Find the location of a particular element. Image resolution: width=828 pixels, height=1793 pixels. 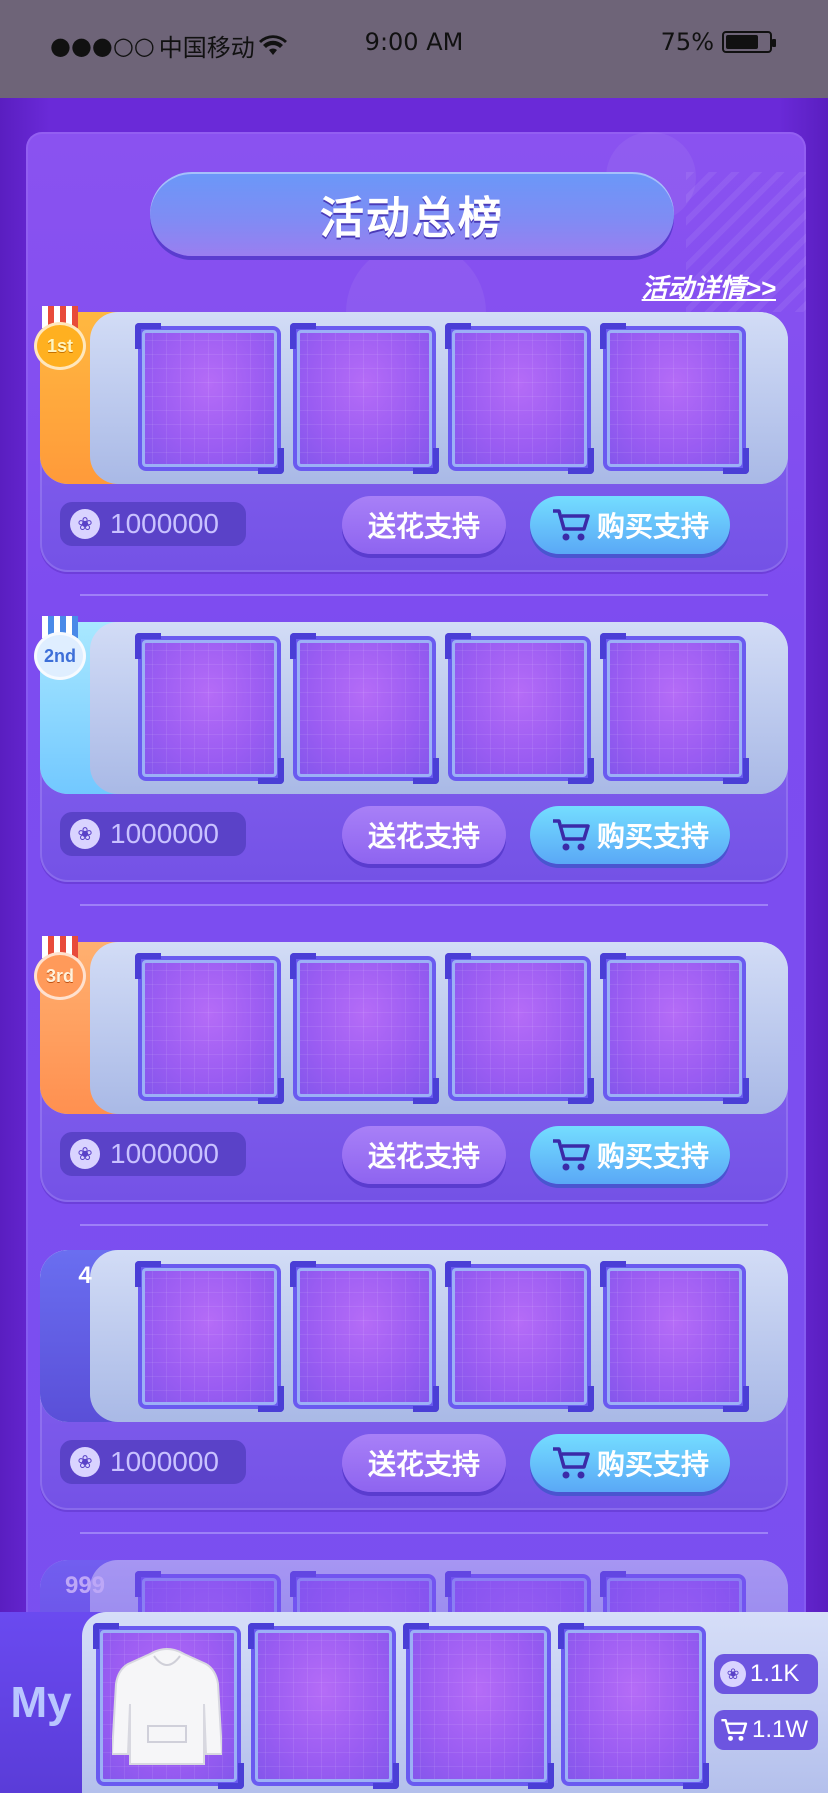

rank-card-1: 1st ❀ 1000000 送花支持 购买支持 is located at coordinates (411, 439).